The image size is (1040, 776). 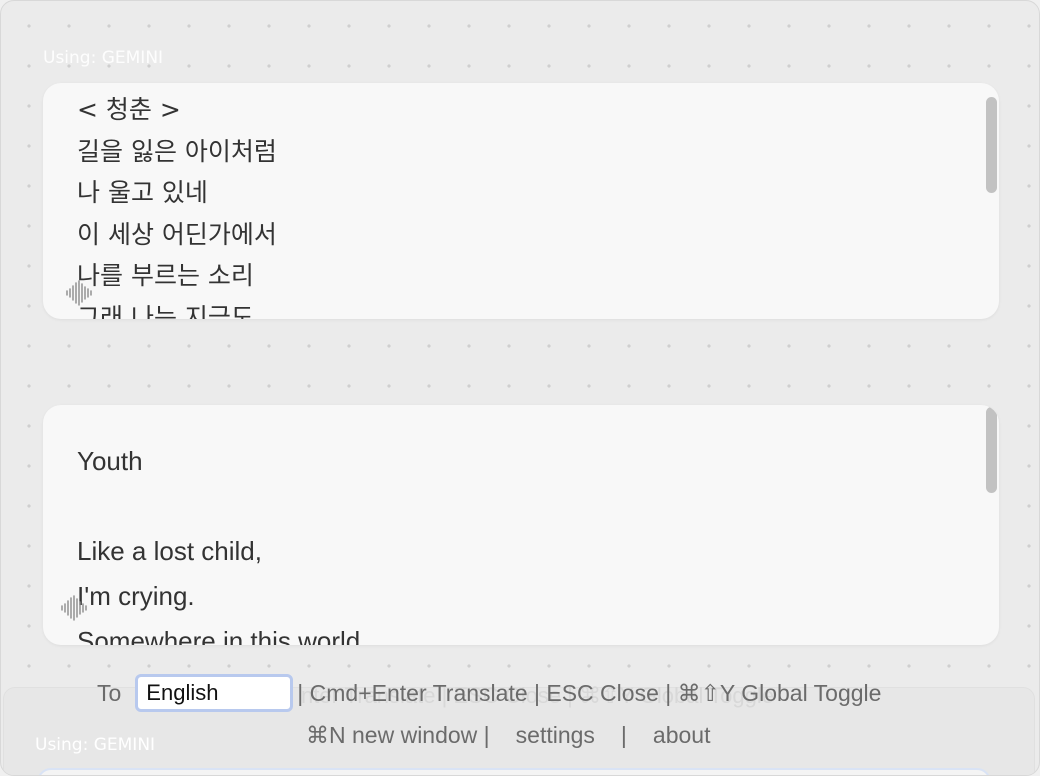 What do you see at coordinates (103, 58) in the screenshot?
I see `provider-label: Using: GEMINI` at bounding box center [103, 58].